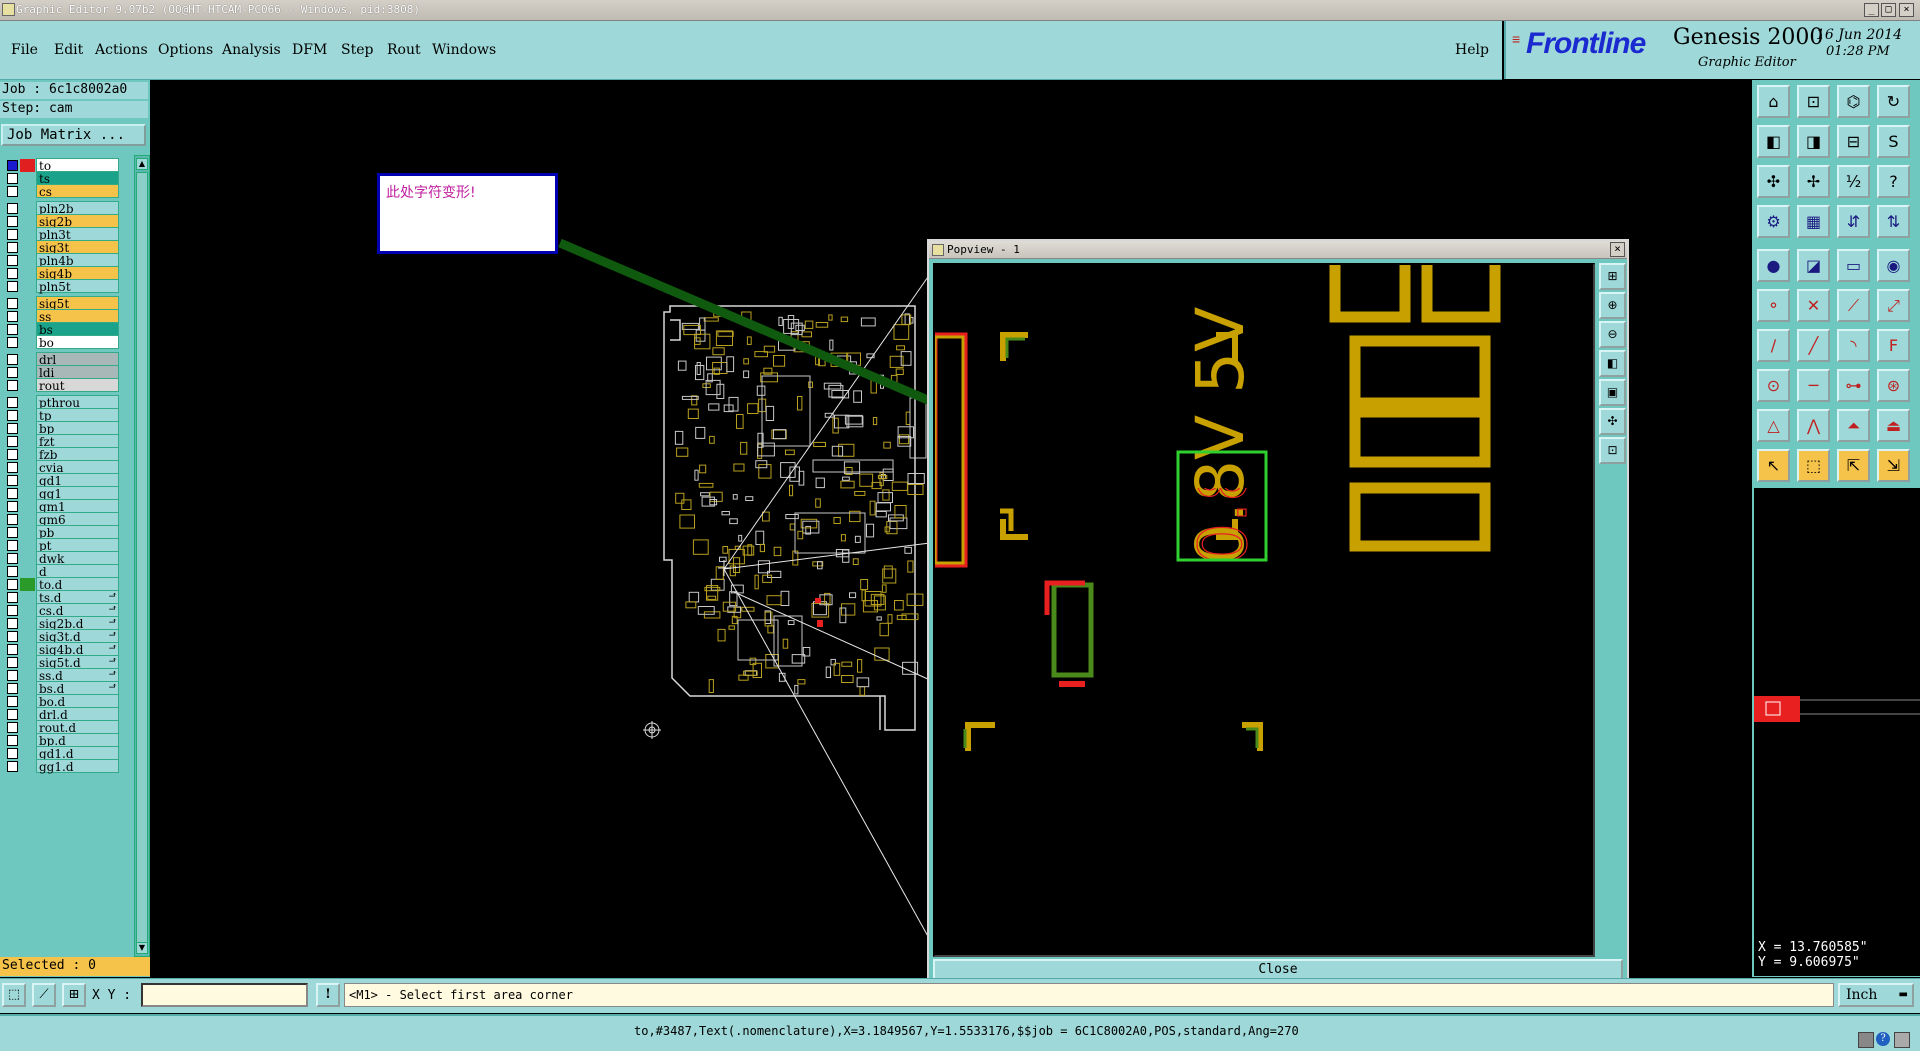 The height and width of the screenshot is (1051, 1920). Describe the element at coordinates (1876, 995) in the screenshot. I see `units-select: Inch ▬` at that location.